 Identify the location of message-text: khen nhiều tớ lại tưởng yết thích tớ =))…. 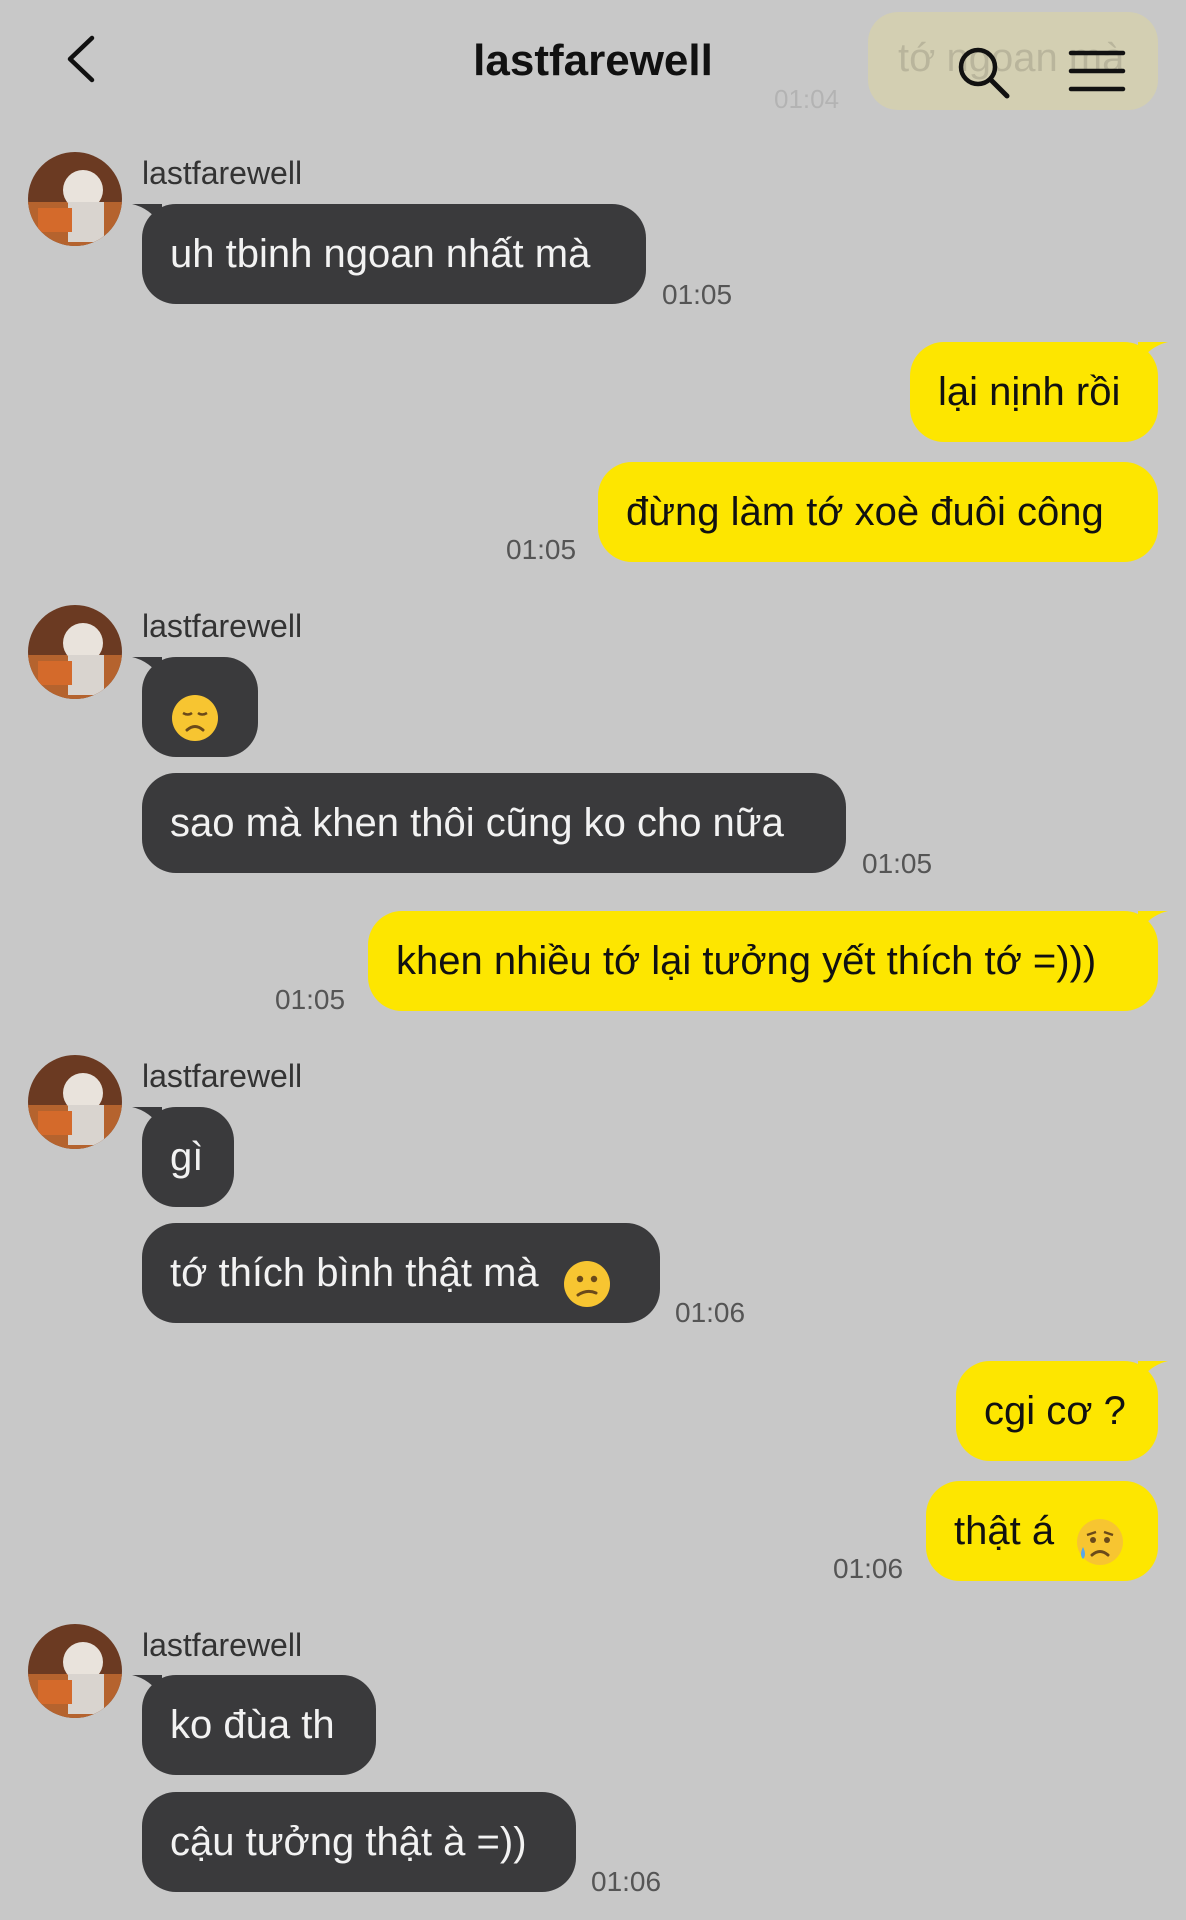
(746, 961).